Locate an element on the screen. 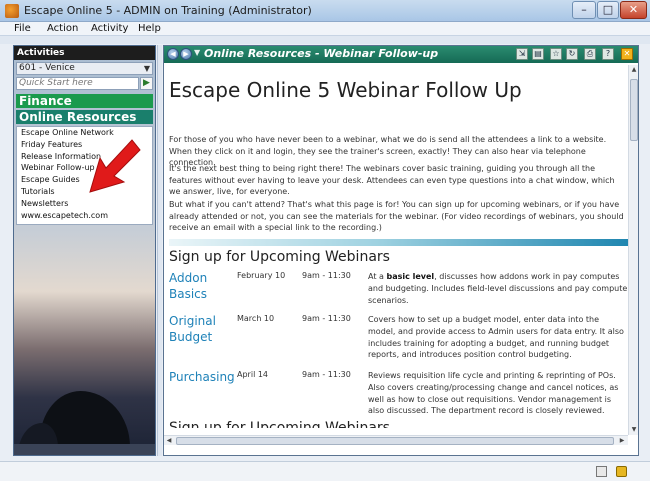 The image size is (650, 481). vertical-scroll-thumb is located at coordinates (634, 110).